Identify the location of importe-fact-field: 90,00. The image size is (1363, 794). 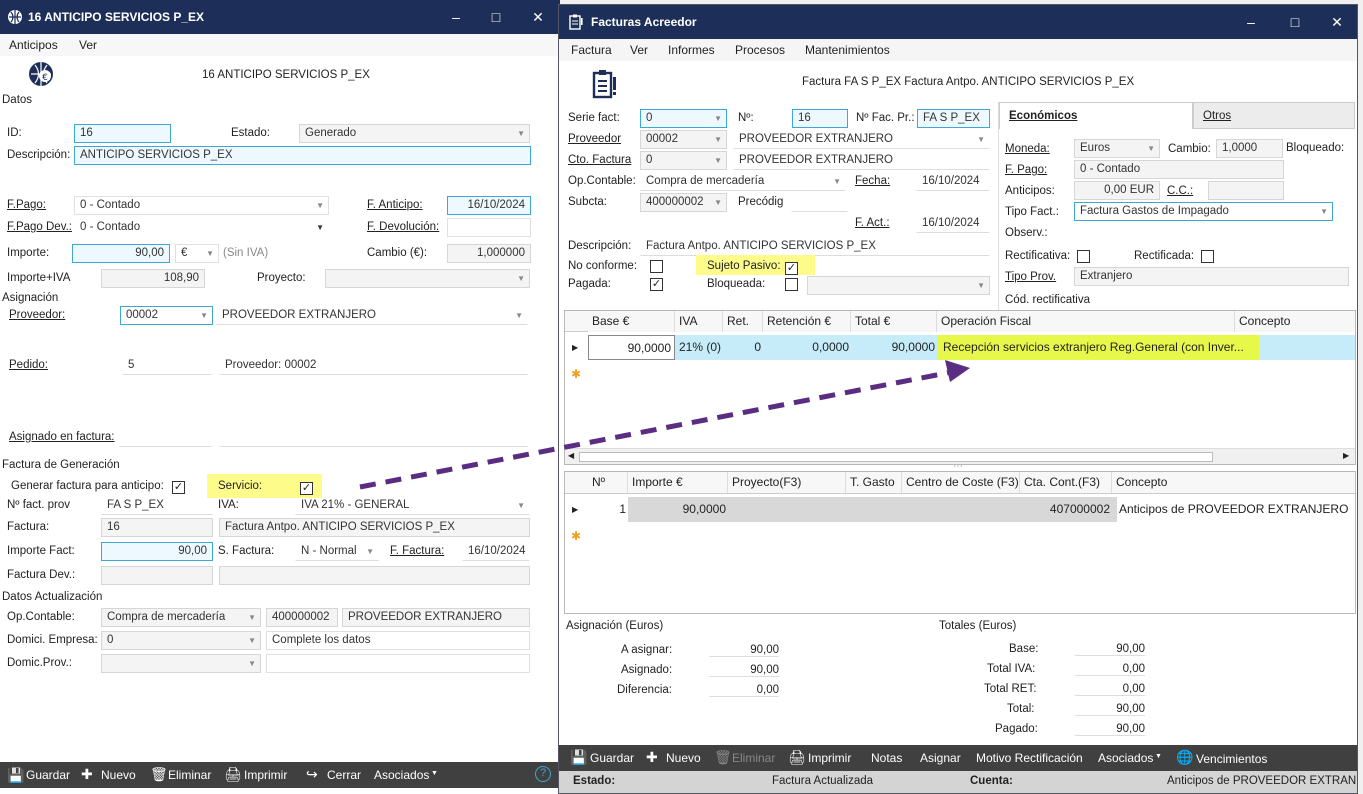
(157, 551).